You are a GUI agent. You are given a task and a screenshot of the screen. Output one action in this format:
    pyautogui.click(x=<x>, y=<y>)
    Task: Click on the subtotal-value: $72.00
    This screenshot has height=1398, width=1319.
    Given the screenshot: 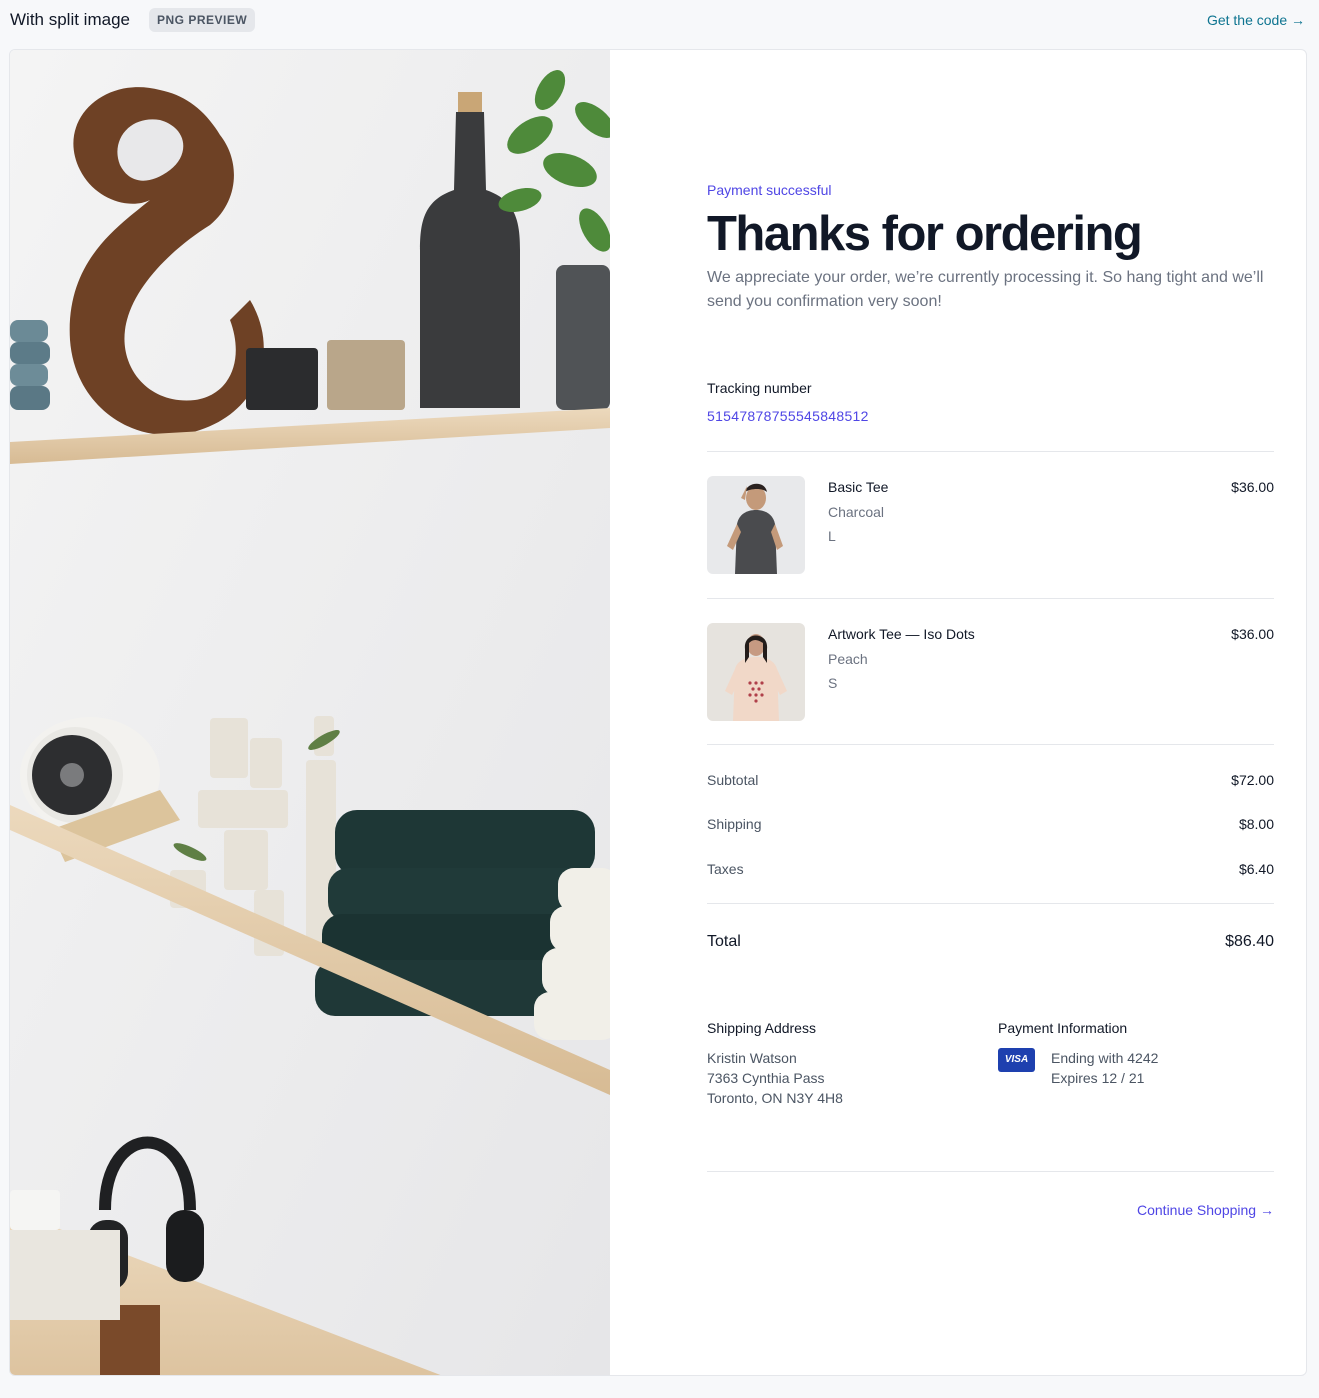 What is the action you would take?
    pyautogui.click(x=1252, y=780)
    